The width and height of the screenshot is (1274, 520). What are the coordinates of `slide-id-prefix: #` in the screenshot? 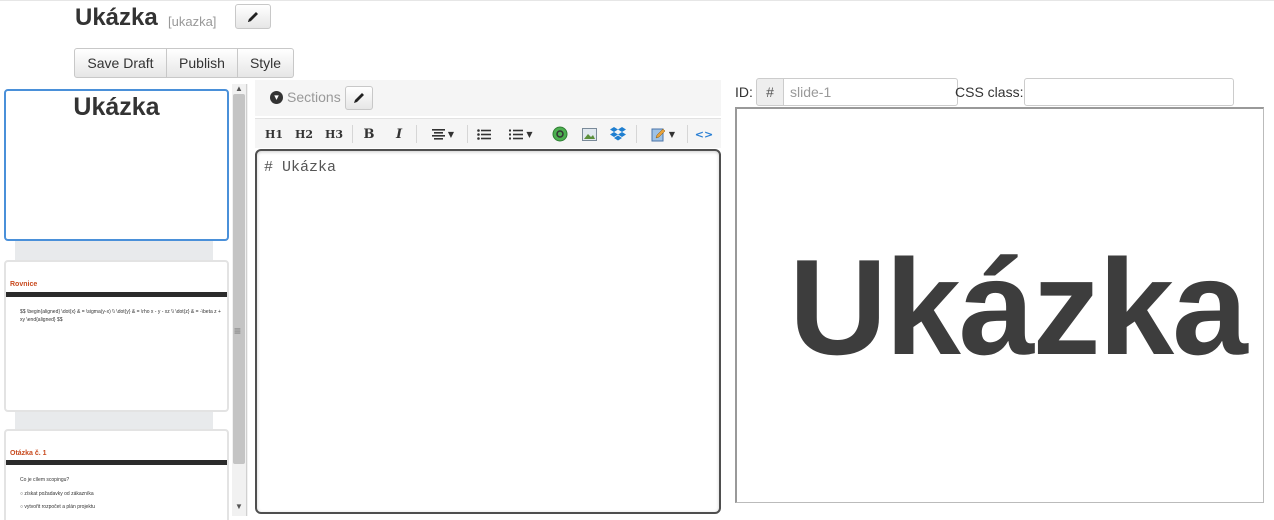 It's located at (770, 92).